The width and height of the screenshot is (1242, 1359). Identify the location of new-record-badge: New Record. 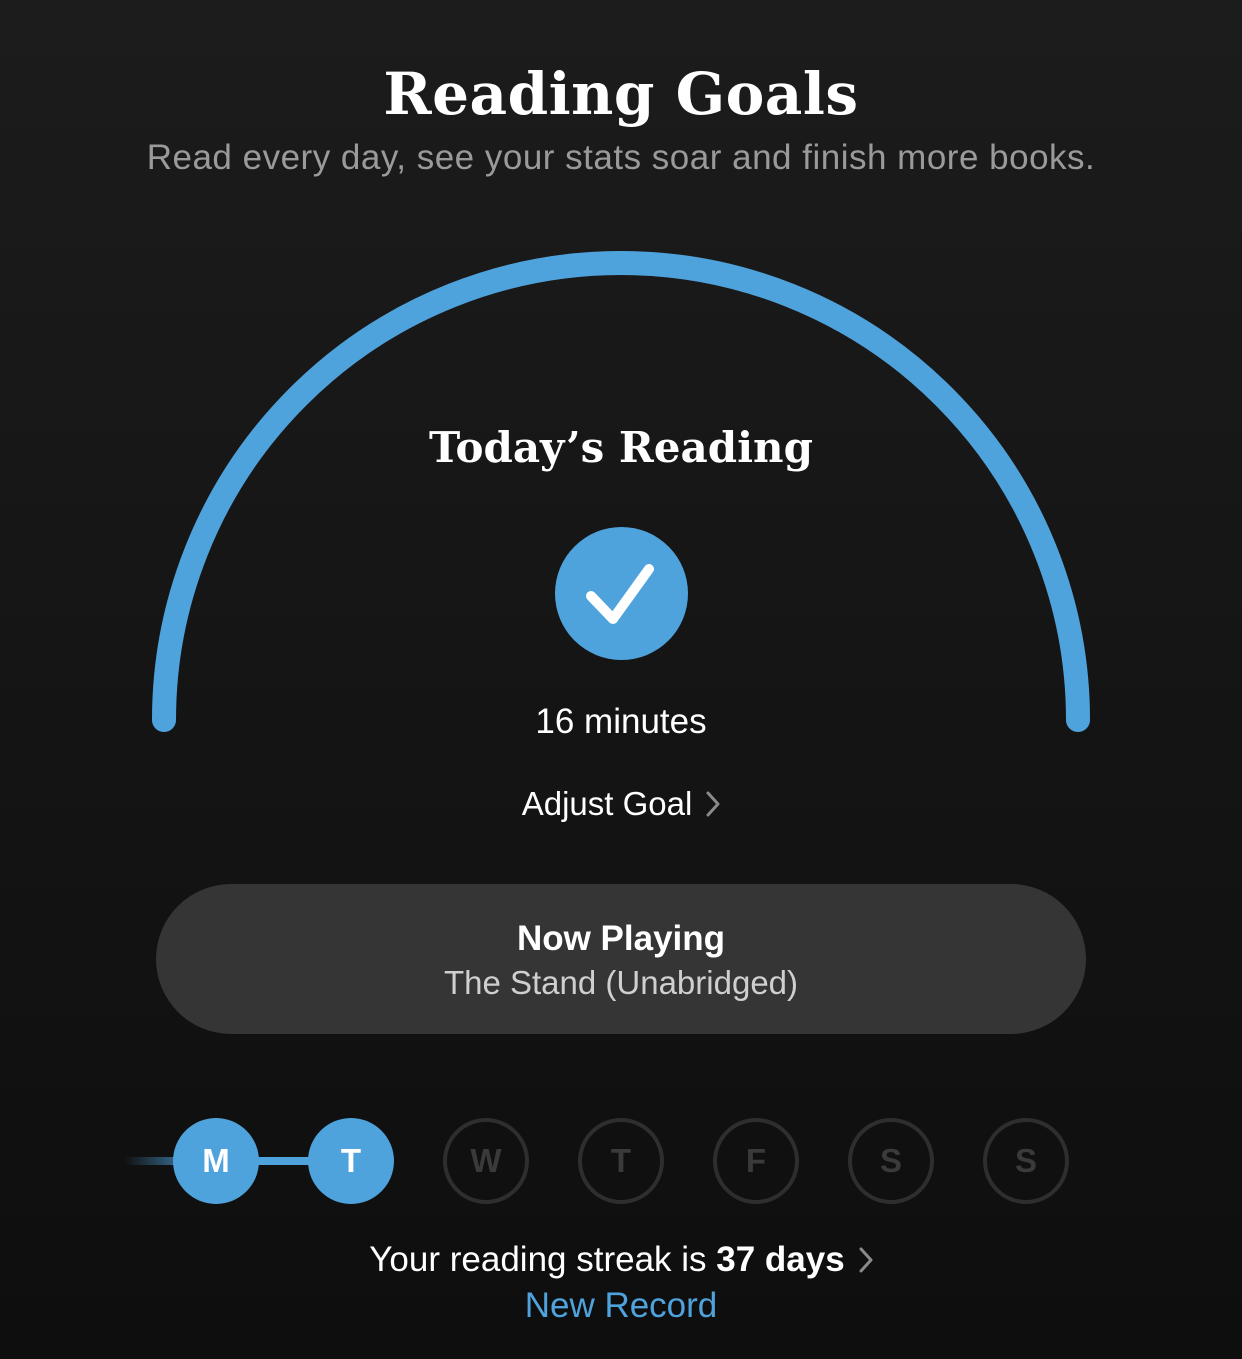
(621, 1305).